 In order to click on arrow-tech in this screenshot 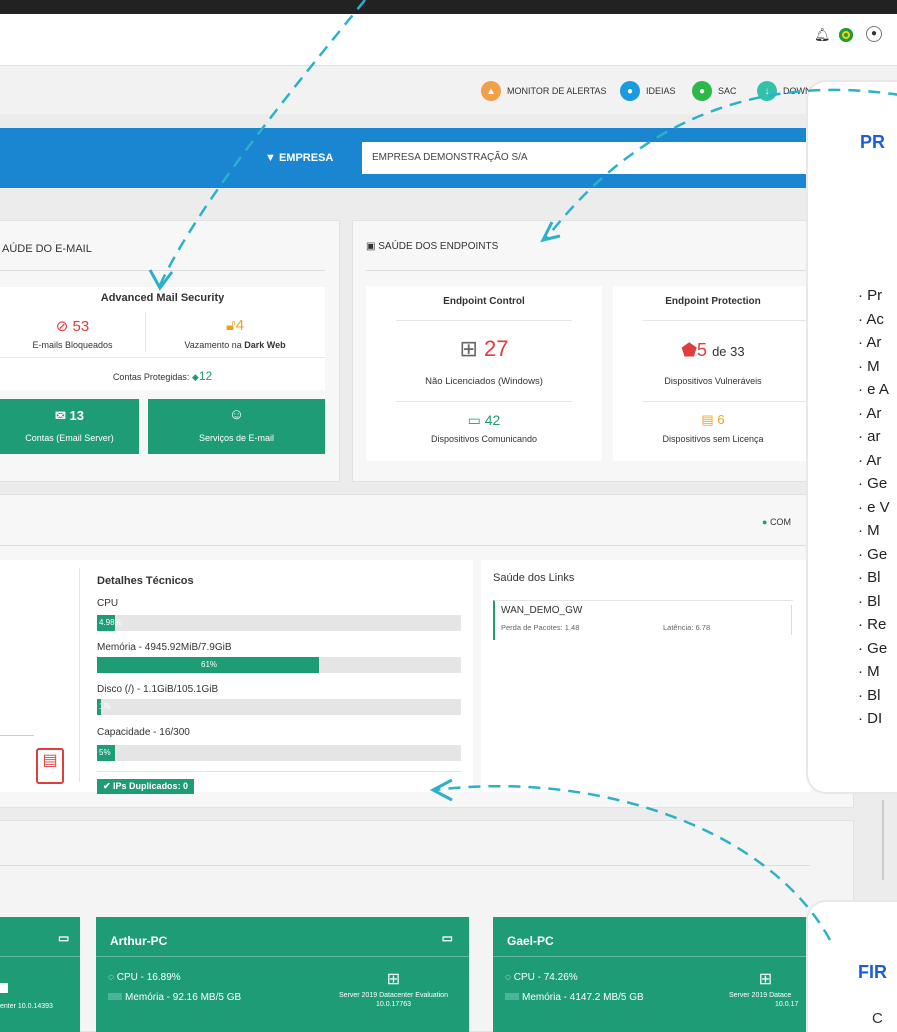, I will do `click(633, 862)`.